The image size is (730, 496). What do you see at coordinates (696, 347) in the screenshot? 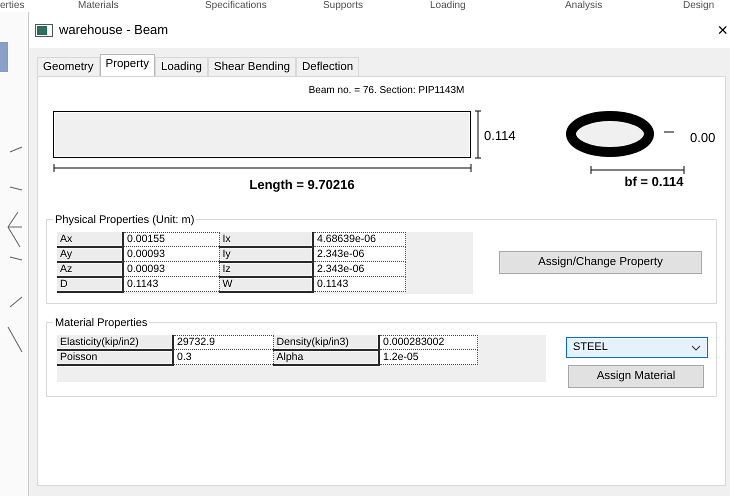
I see `caret-icon` at bounding box center [696, 347].